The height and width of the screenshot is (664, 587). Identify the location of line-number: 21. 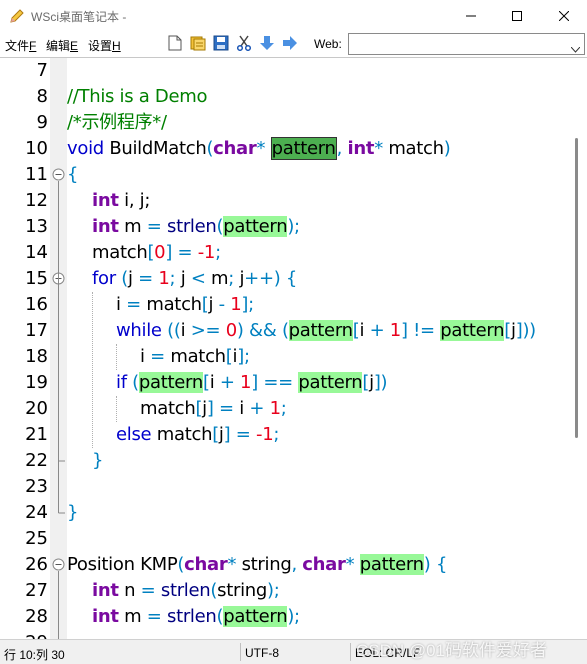
(36, 434).